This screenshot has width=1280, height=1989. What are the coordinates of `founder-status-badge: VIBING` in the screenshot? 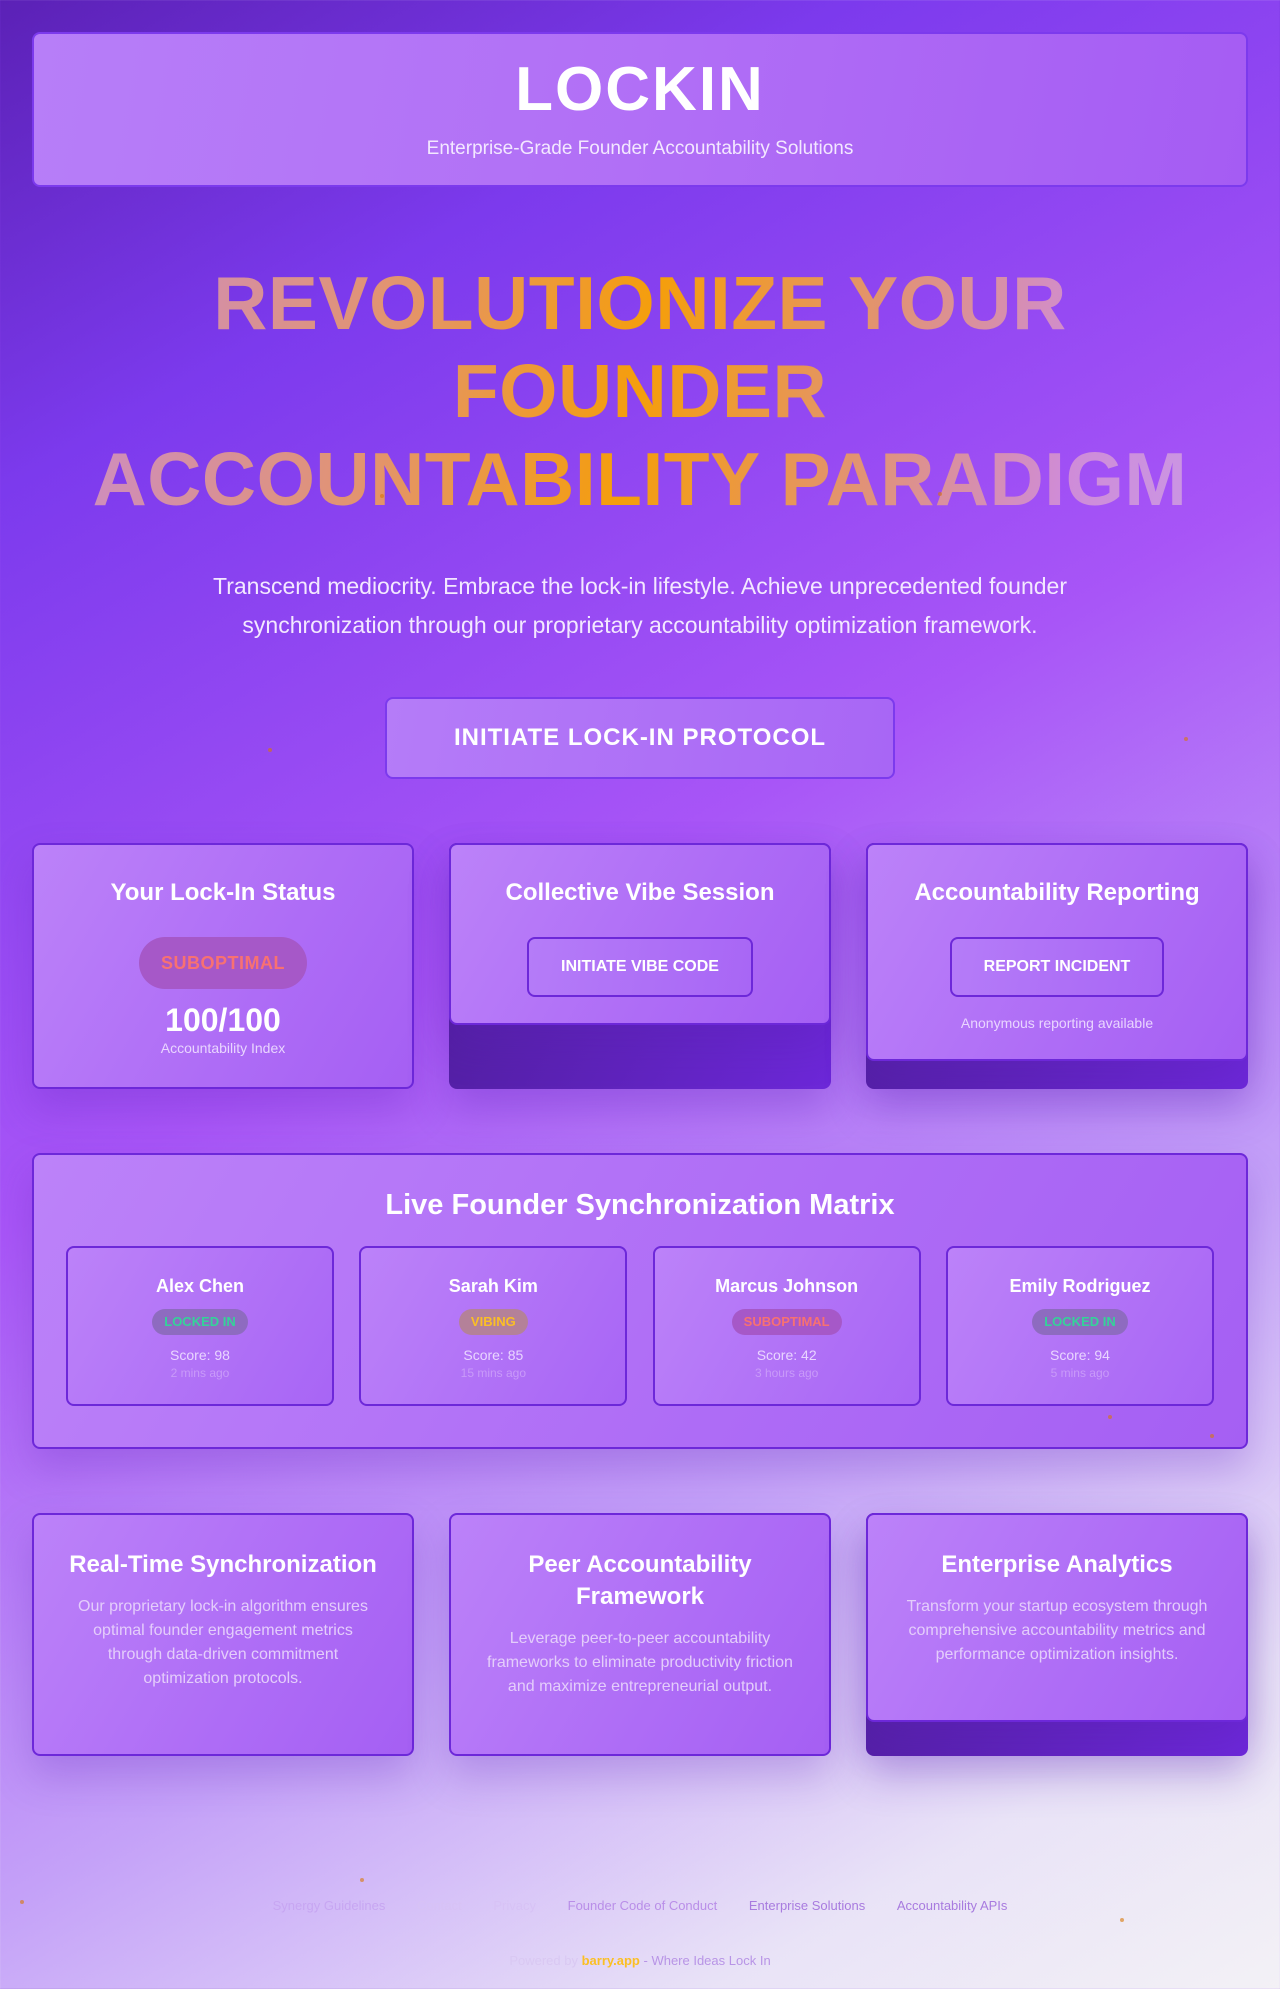 It's located at (493, 1322).